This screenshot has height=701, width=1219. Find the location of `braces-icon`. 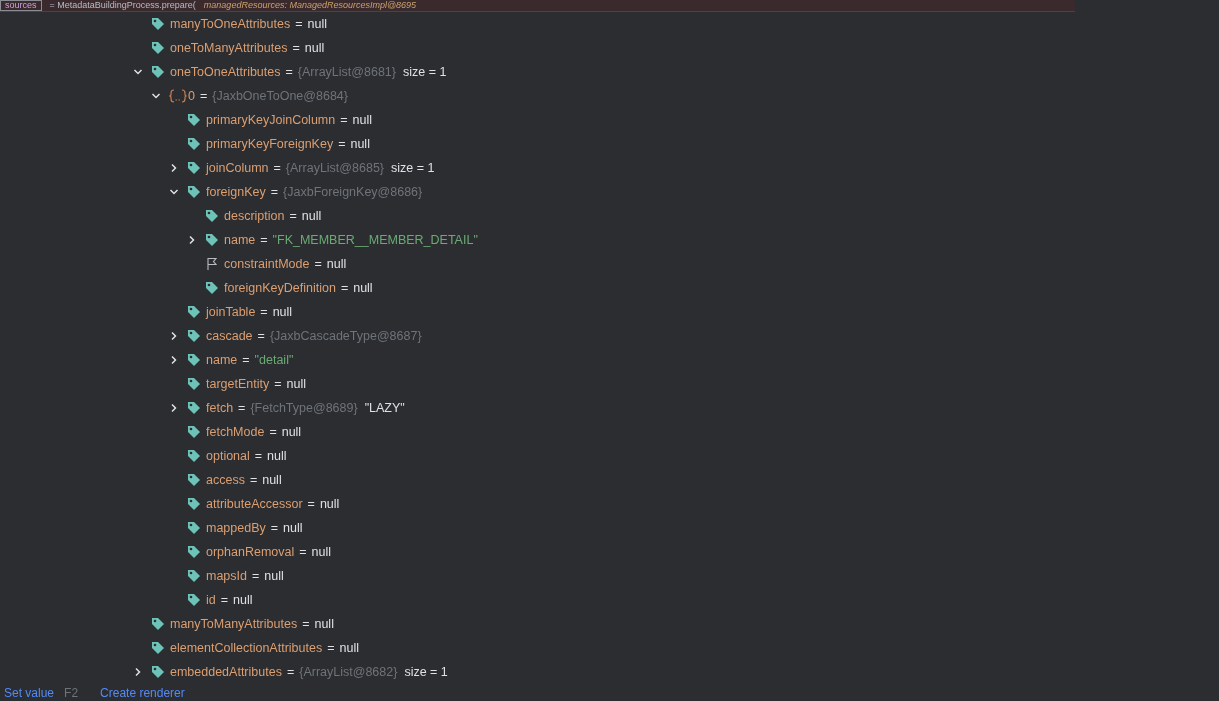

braces-icon is located at coordinates (178, 96).